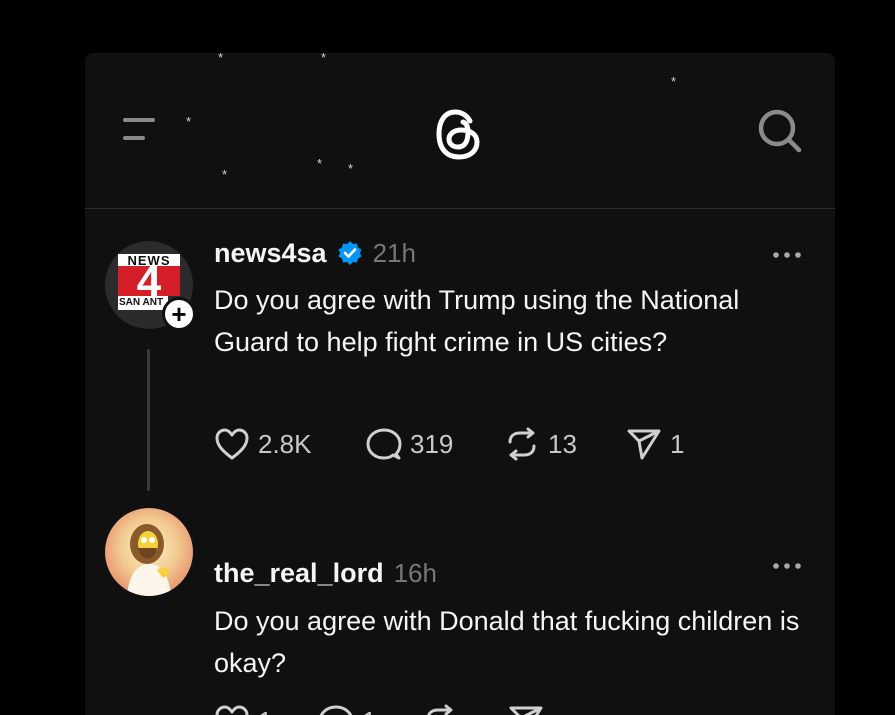 The image size is (895, 715). What do you see at coordinates (432, 443) in the screenshot?
I see `reply-count: 319` at bounding box center [432, 443].